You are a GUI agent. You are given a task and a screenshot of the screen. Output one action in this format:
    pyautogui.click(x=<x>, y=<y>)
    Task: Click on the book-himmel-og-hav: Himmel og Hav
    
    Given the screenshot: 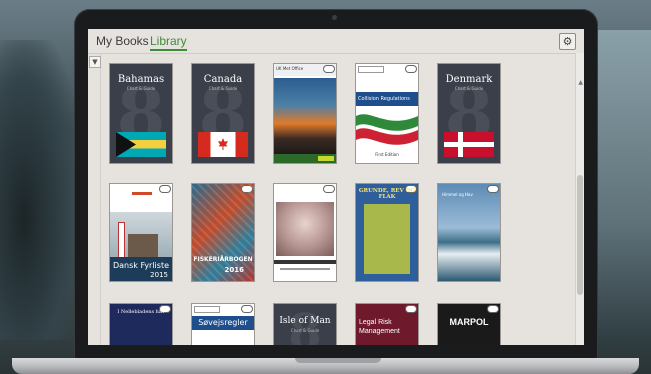 What is the action you would take?
    pyautogui.click(x=469, y=232)
    